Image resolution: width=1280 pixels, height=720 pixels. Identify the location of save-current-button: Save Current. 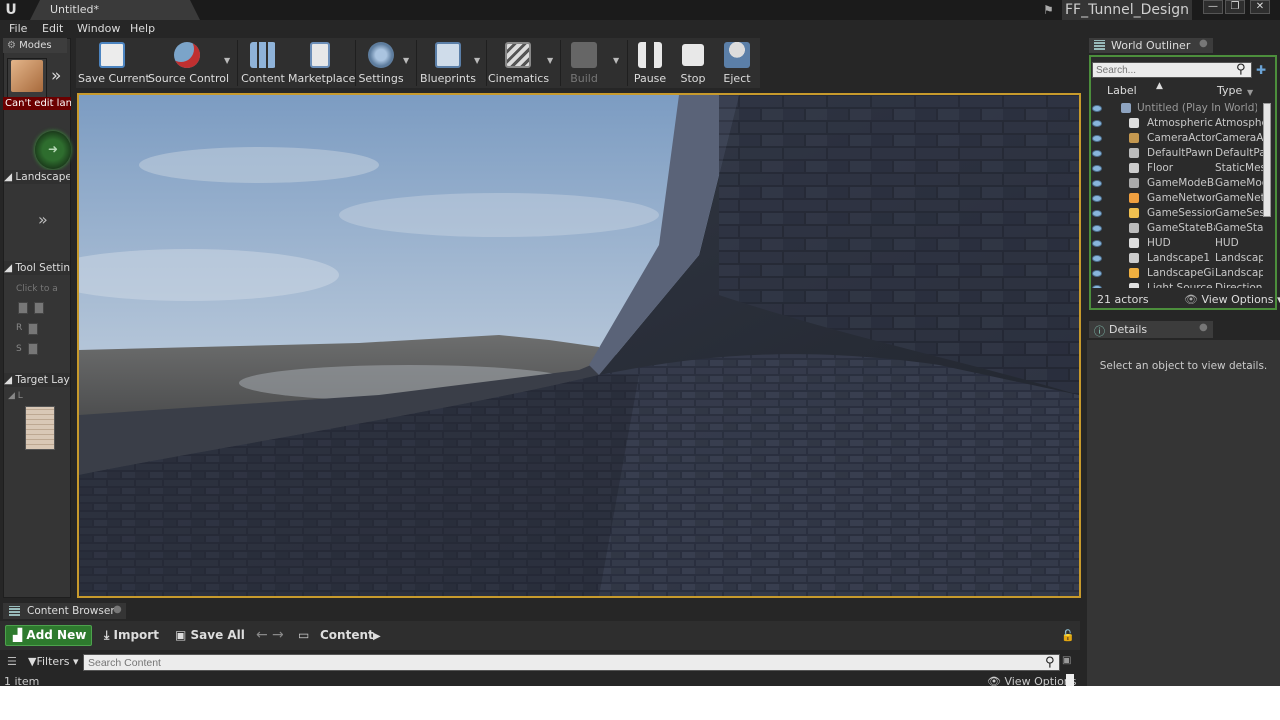
(114, 63).